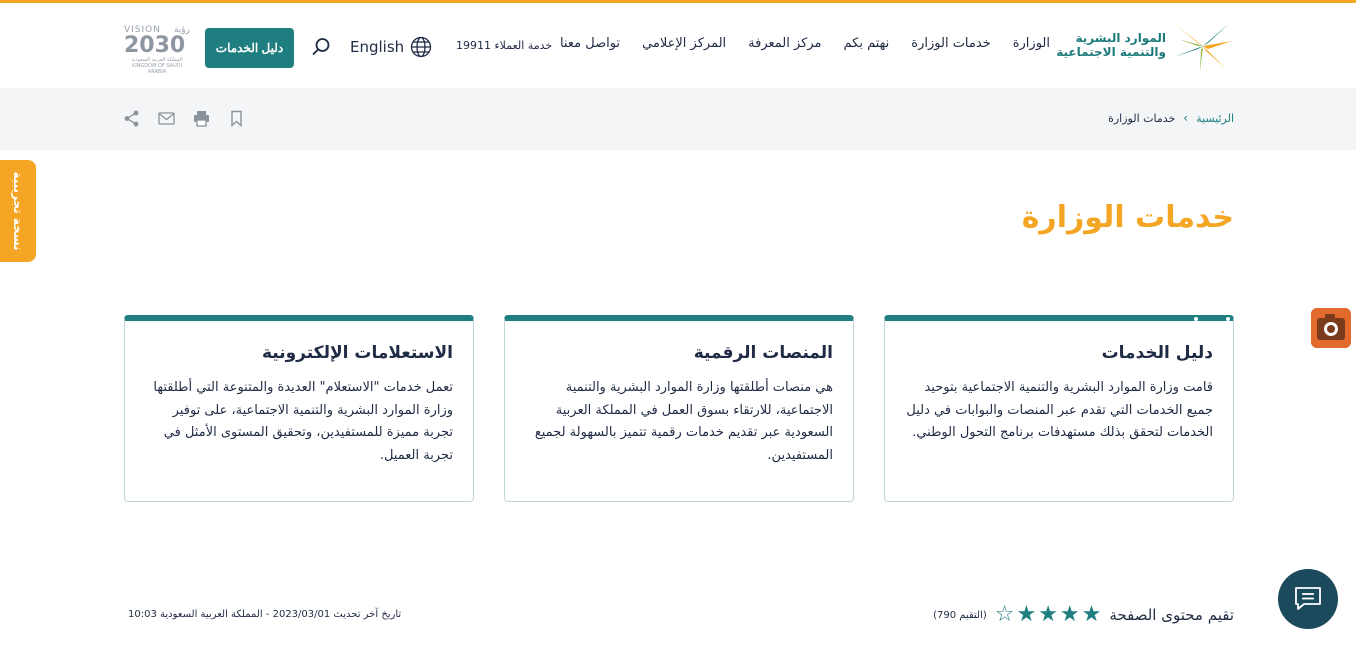 This screenshot has height=646, width=1356. Describe the element at coordinates (1026, 615) in the screenshot. I see `star-4-icon: ★` at that location.